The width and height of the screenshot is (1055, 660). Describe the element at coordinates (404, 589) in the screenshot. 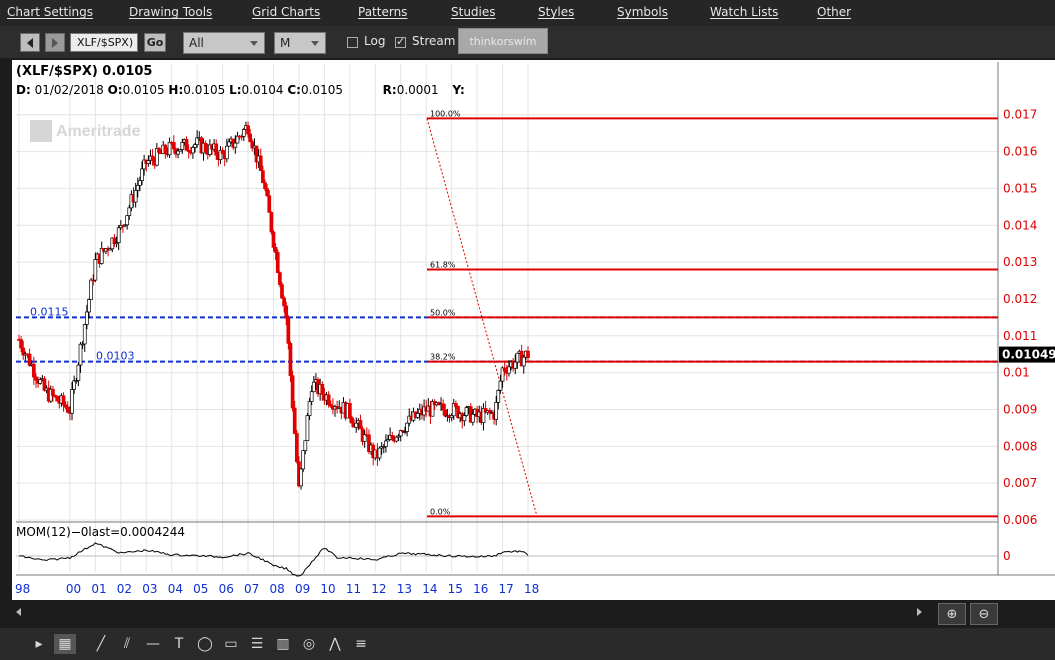

I see `x-axis-tick-label: 13` at that location.